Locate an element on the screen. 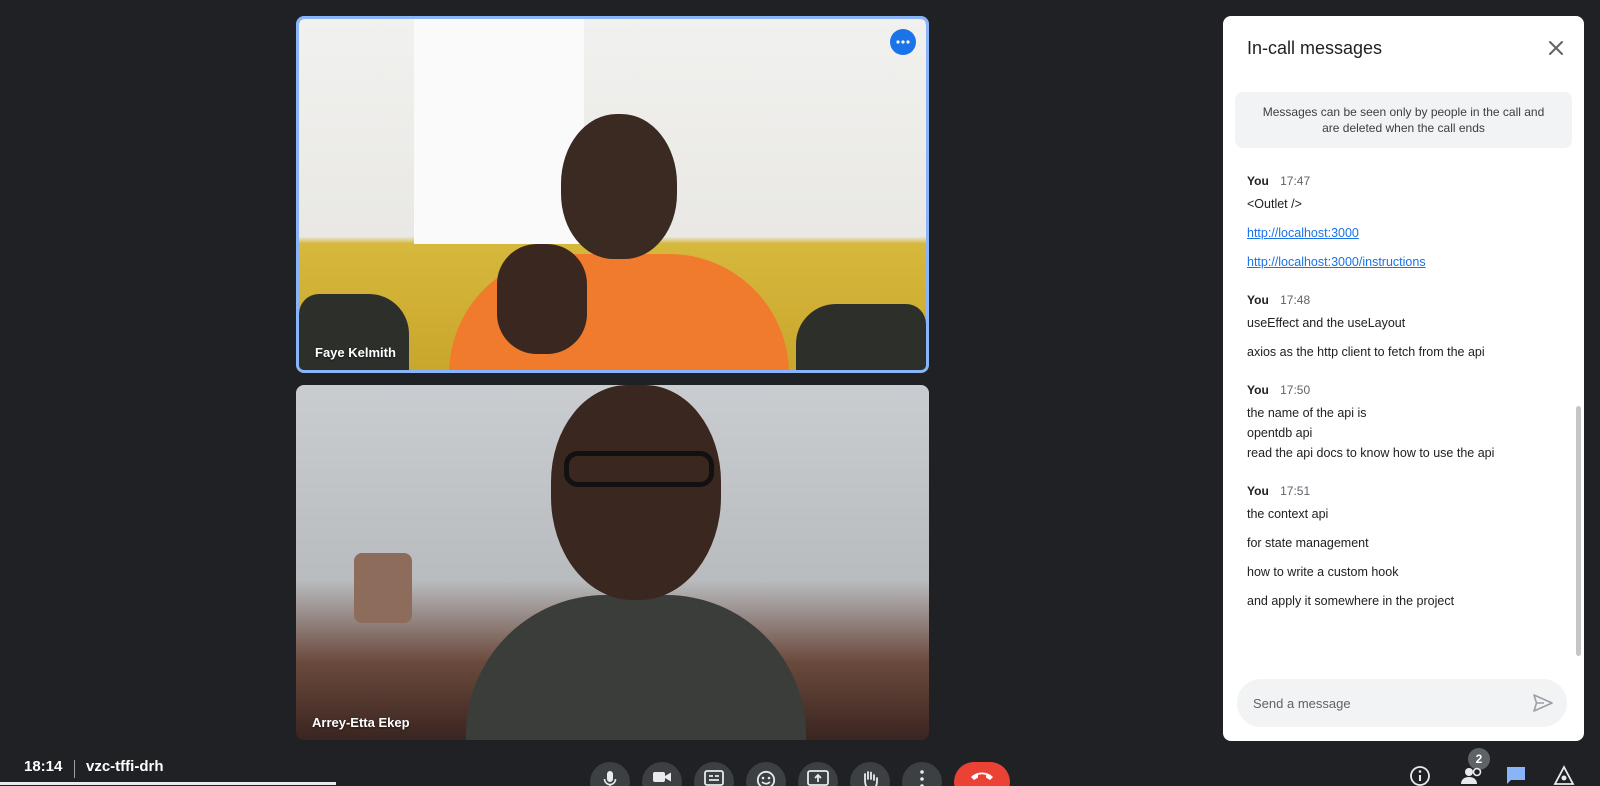 This screenshot has height=786, width=1600. raise-hand-icon is located at coordinates (870, 774).